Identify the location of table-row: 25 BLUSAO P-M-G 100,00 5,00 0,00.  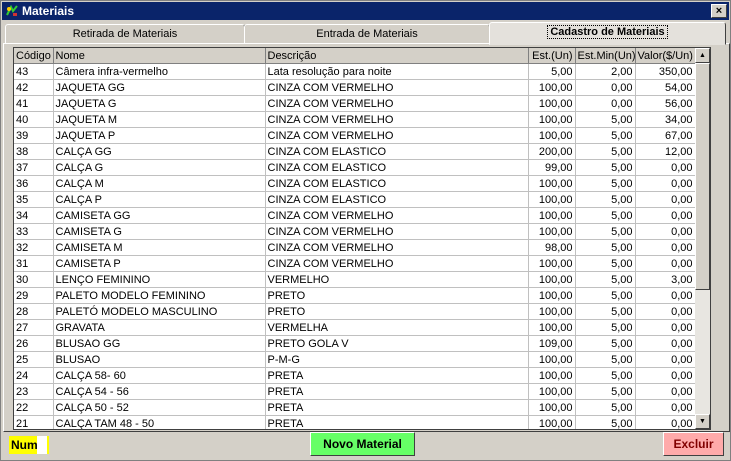
(355, 359).